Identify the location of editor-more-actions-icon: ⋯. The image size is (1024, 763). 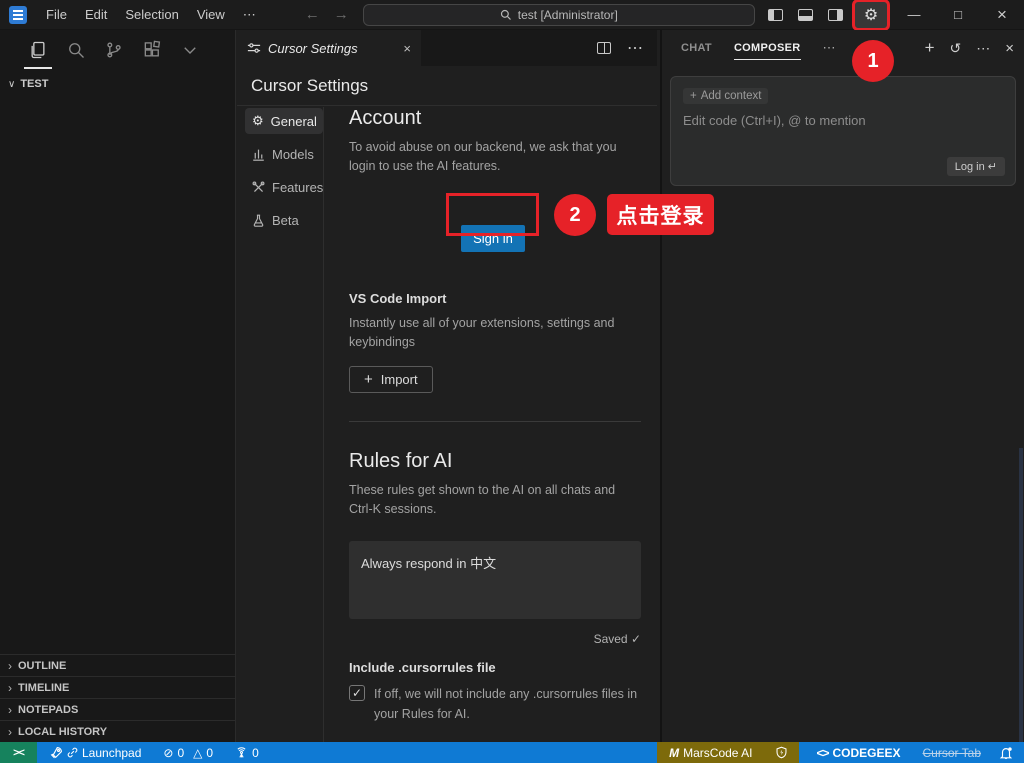
(635, 48).